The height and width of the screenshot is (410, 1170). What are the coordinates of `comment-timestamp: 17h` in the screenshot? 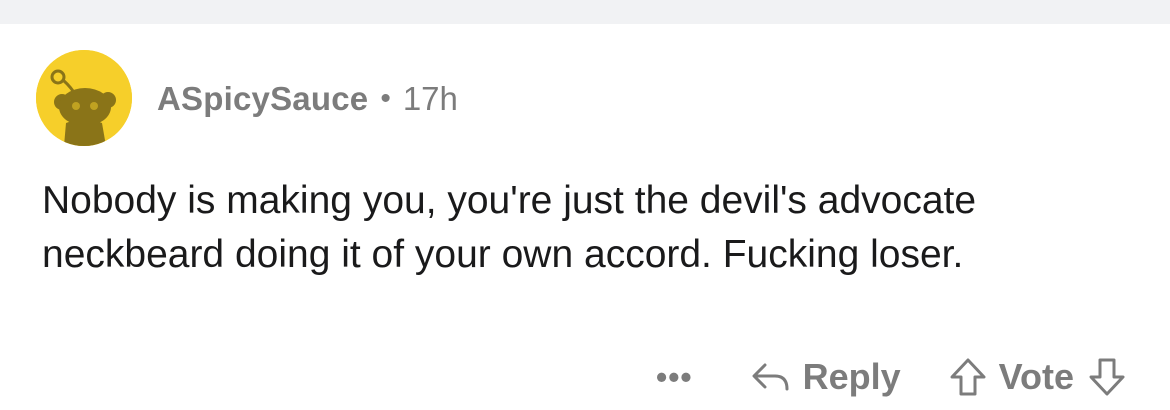 It's located at (430, 98).